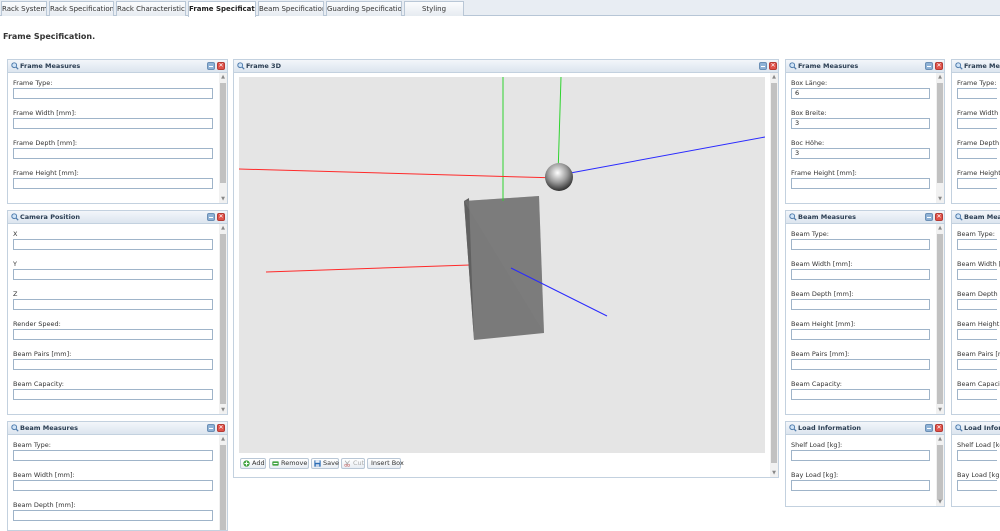  Describe the element at coordinates (559, 177) in the screenshot. I see `sphere-object` at that location.